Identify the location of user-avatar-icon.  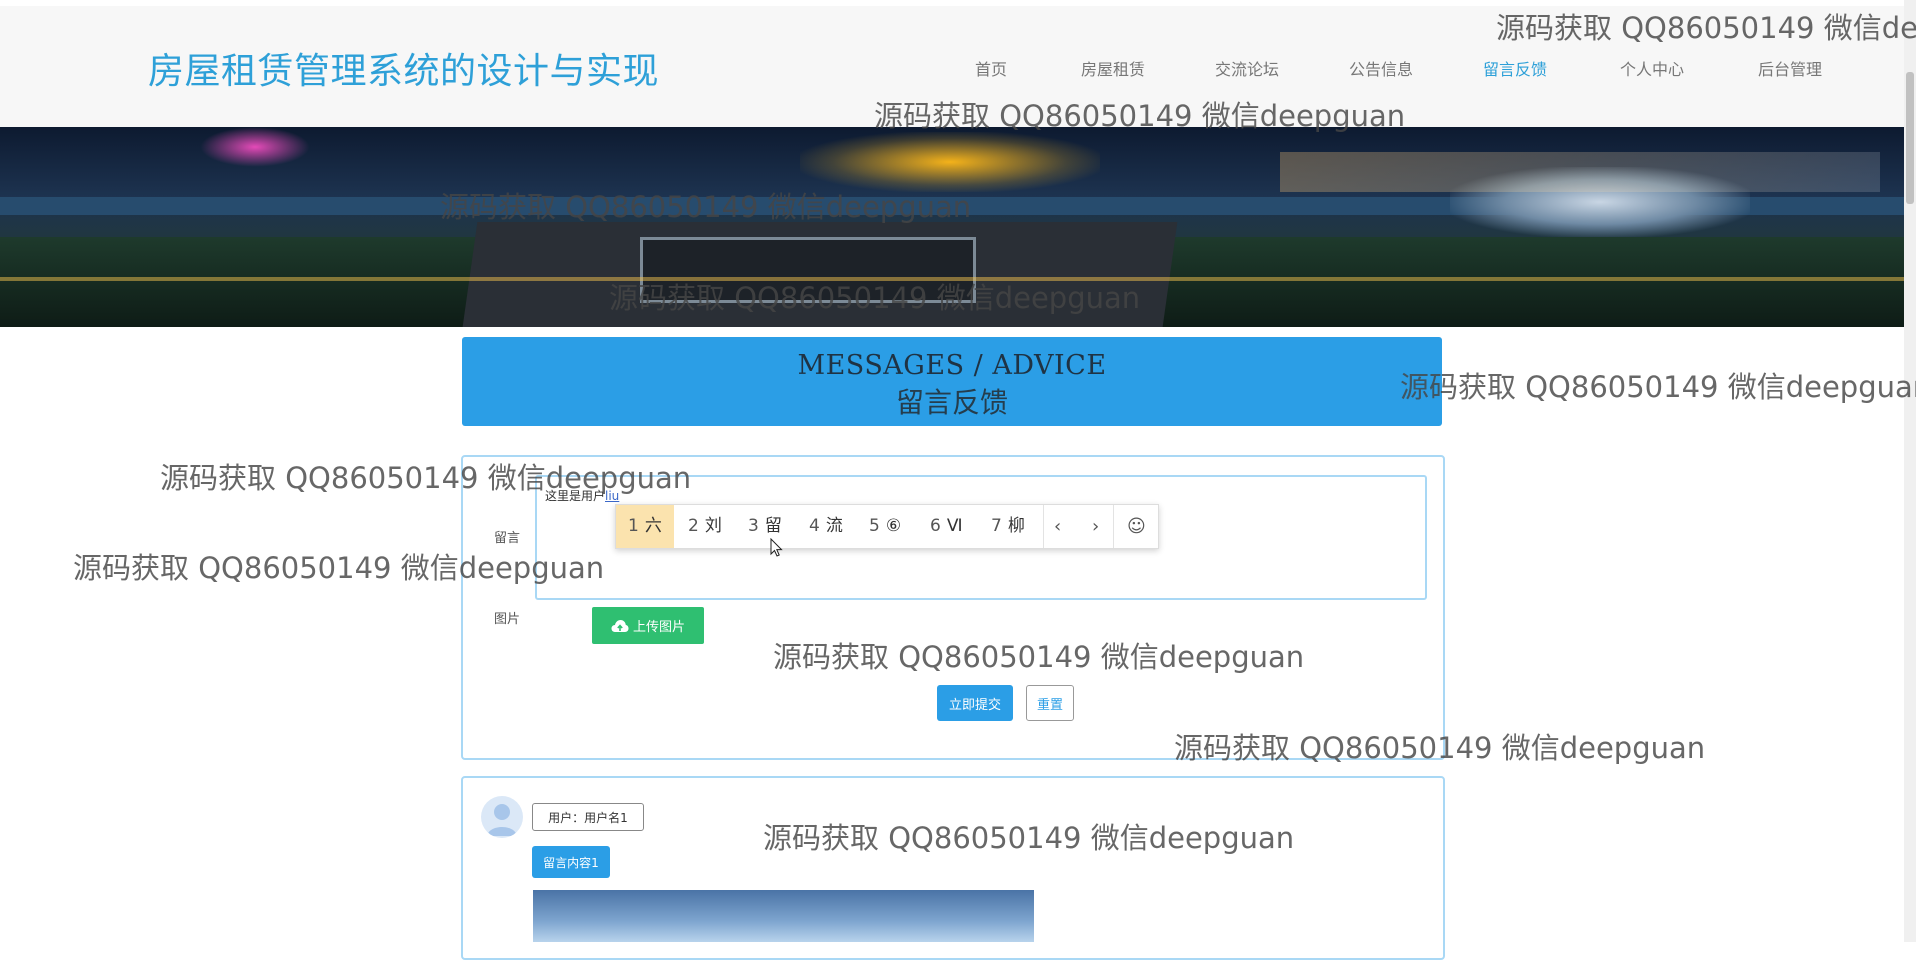
(502, 820).